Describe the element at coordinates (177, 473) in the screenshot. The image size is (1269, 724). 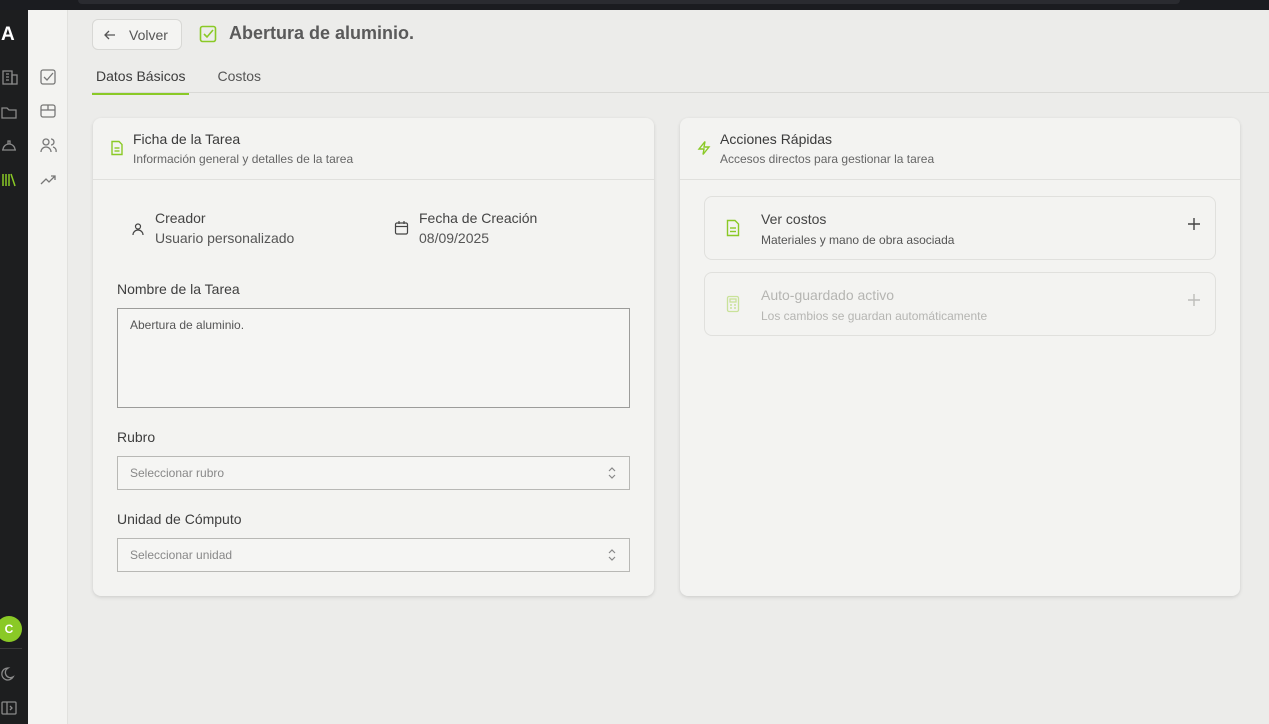
I see `rubro-placeholder: Seleccionar rubro` at that location.